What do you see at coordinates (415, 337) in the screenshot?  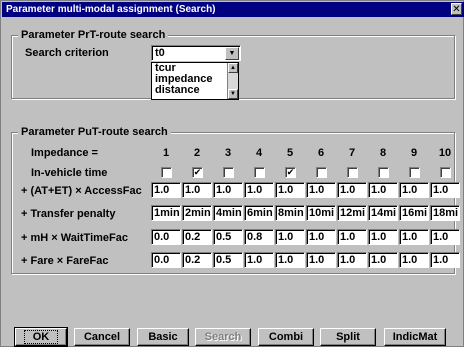 I see `indicmat-button: IndicMat` at bounding box center [415, 337].